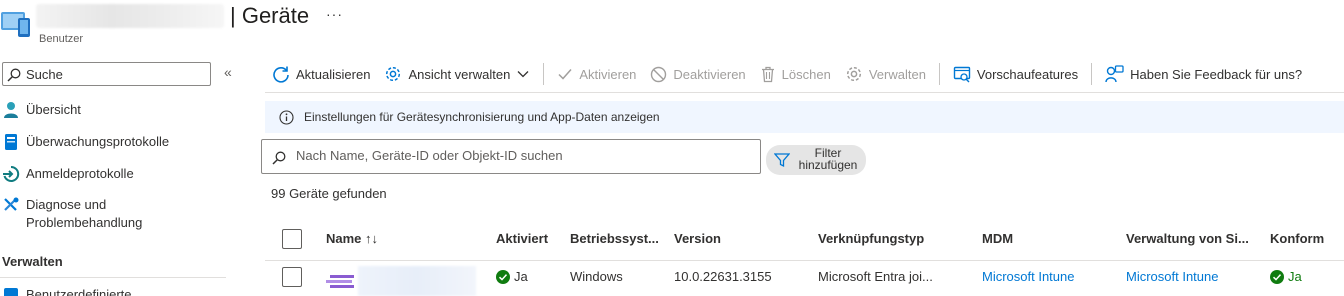 This screenshot has width=1344, height=296. I want to click on device-search-input, so click(521, 155).